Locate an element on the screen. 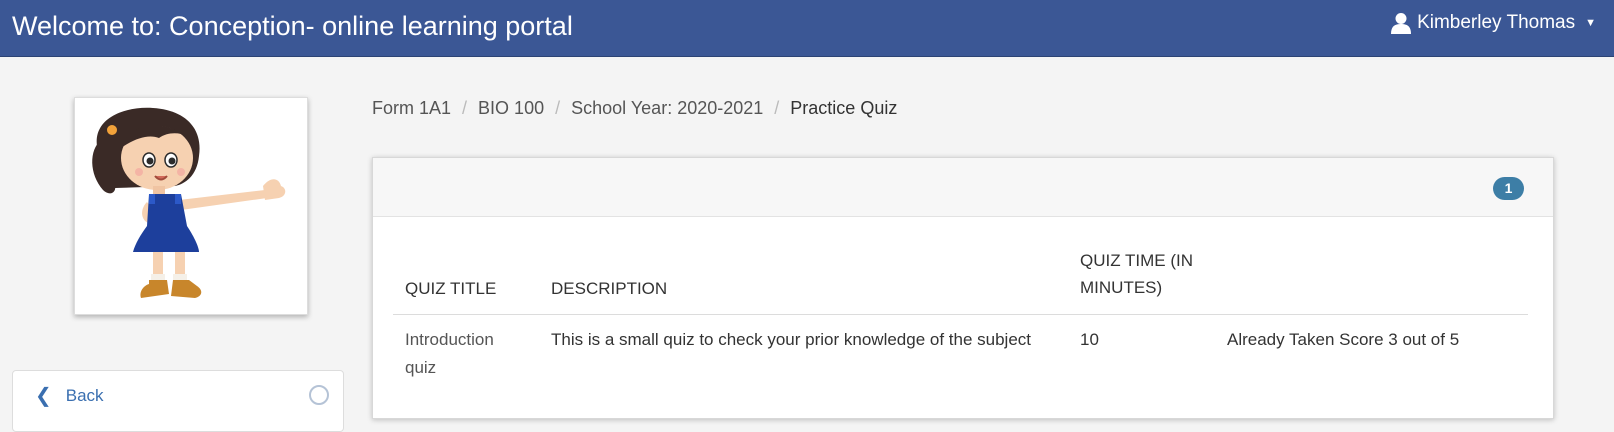 The height and width of the screenshot is (432, 1614). user-icon is located at coordinates (1401, 23).